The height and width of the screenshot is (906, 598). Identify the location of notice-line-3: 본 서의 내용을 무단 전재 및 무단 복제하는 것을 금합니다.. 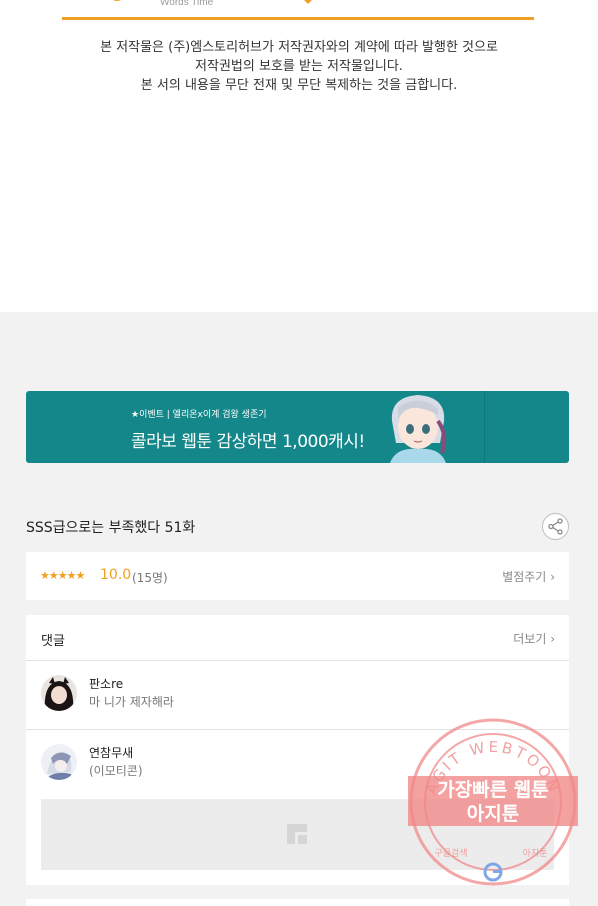
(299, 85).